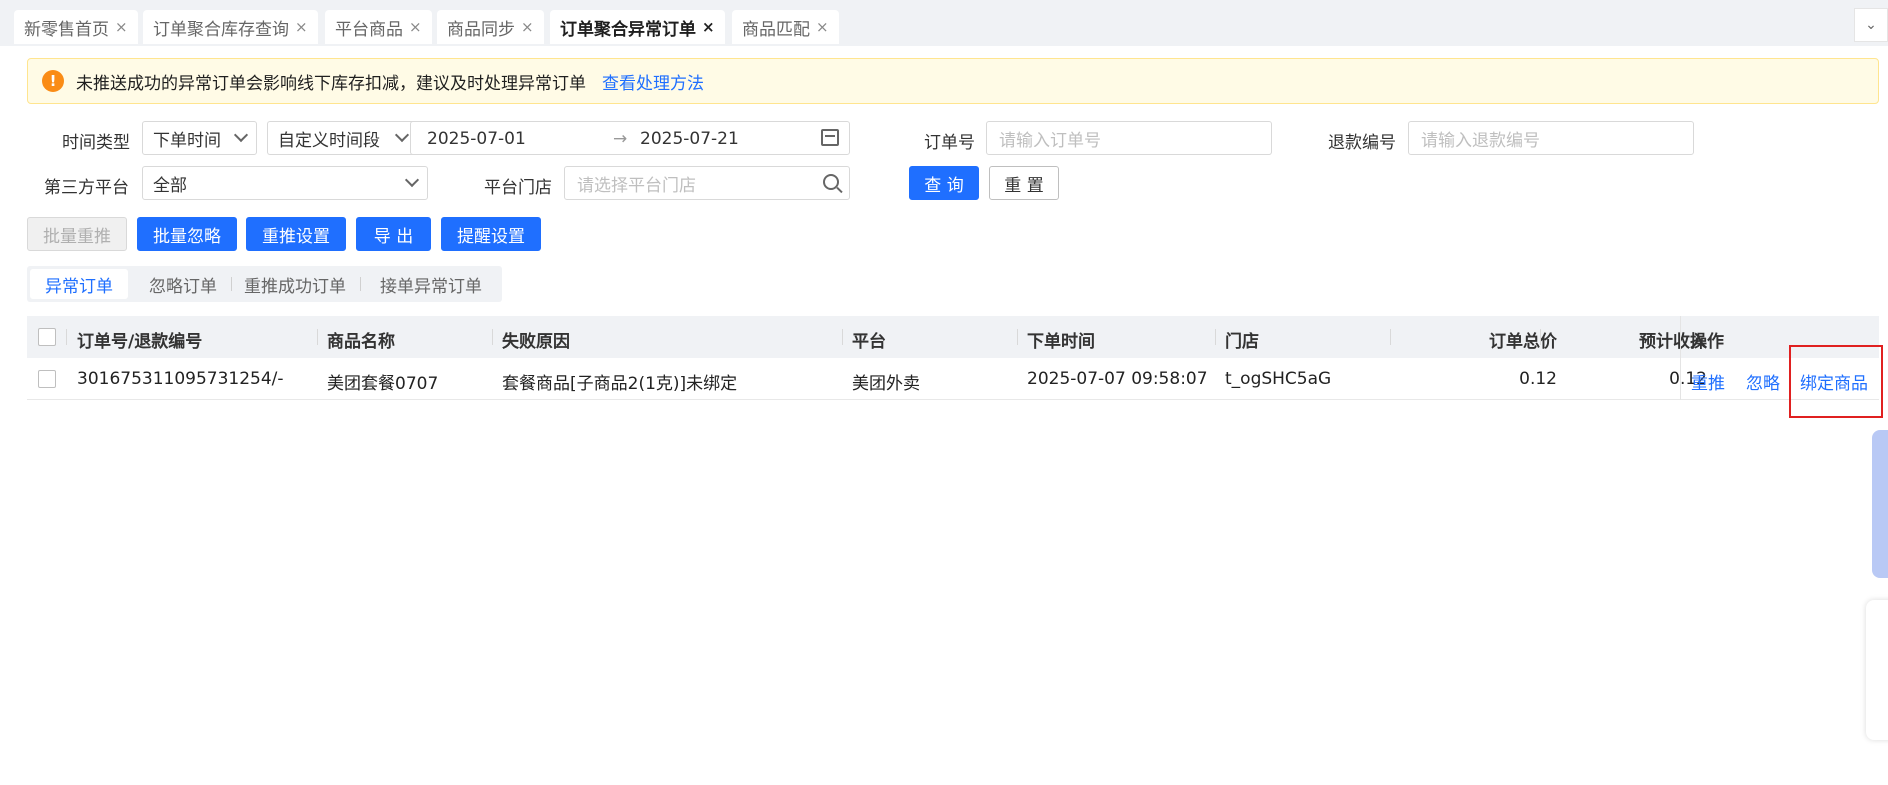 Image resolution: width=1888 pixels, height=785 pixels. What do you see at coordinates (431, 284) in the screenshot?
I see `subtab-accept-abnormal: 接单异常订单` at bounding box center [431, 284].